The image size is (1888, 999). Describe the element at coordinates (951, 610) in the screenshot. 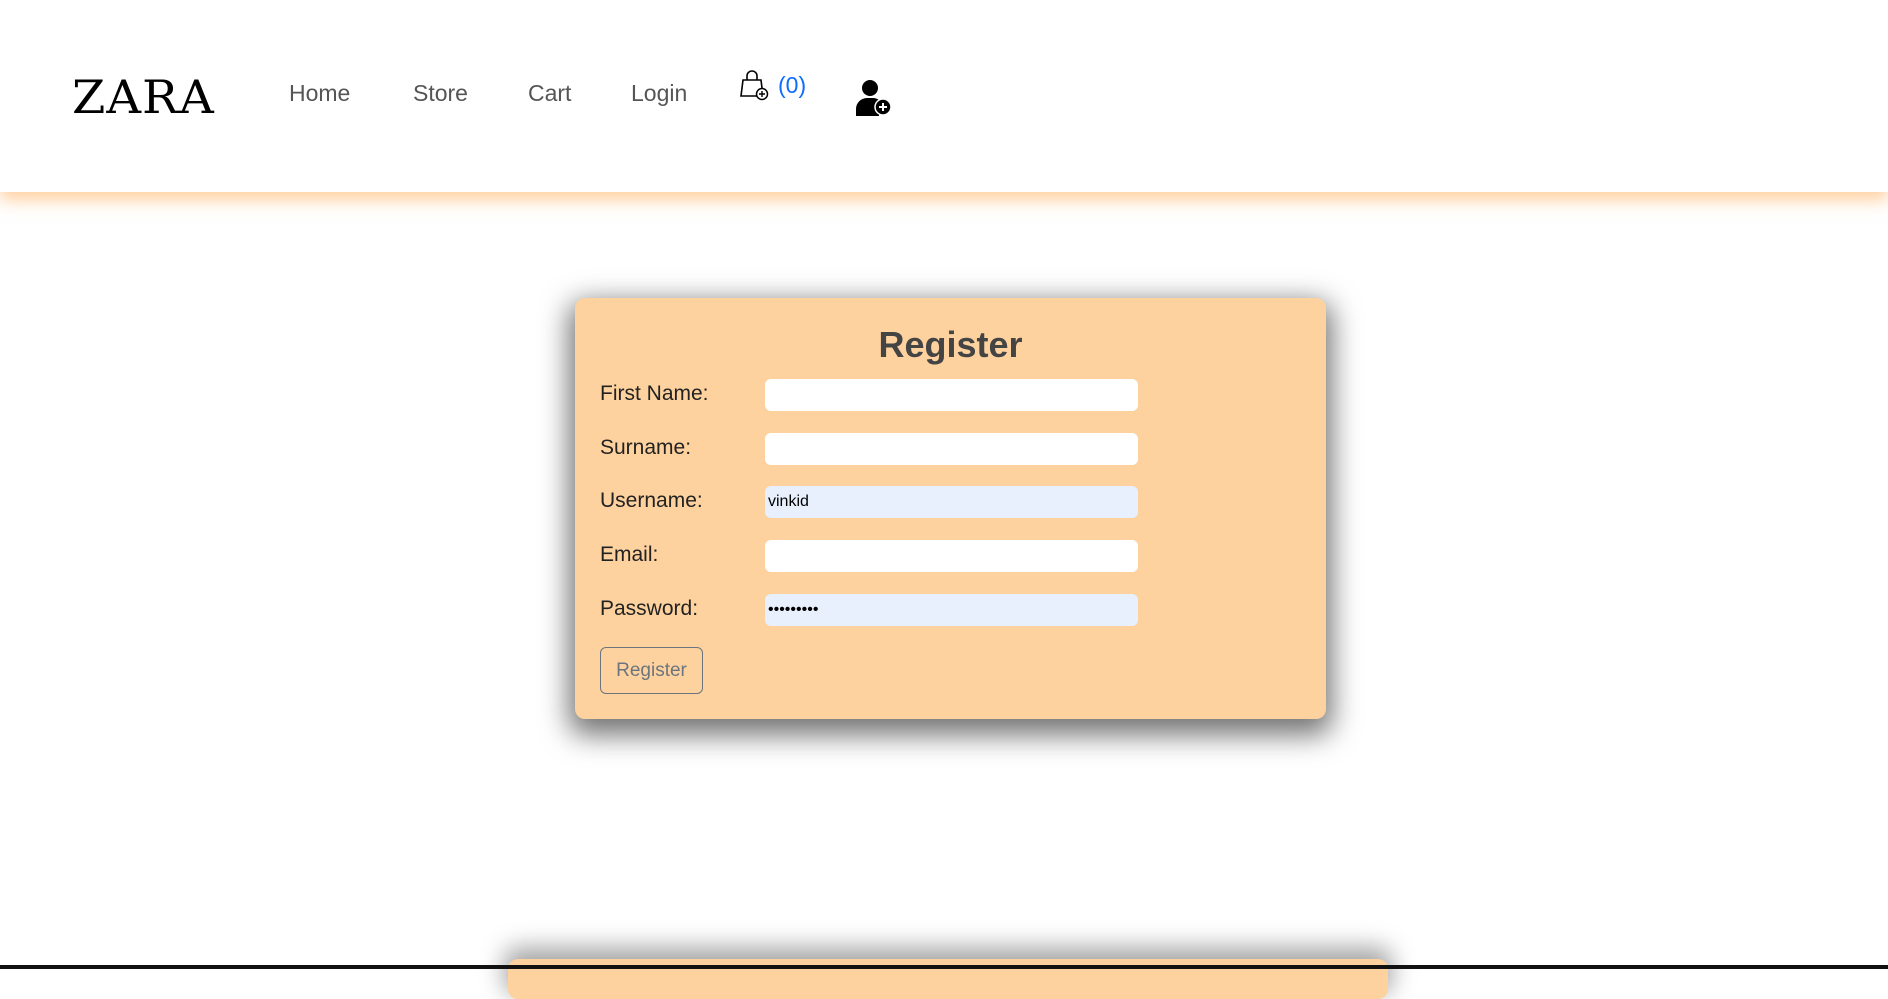

I see `password-input` at that location.